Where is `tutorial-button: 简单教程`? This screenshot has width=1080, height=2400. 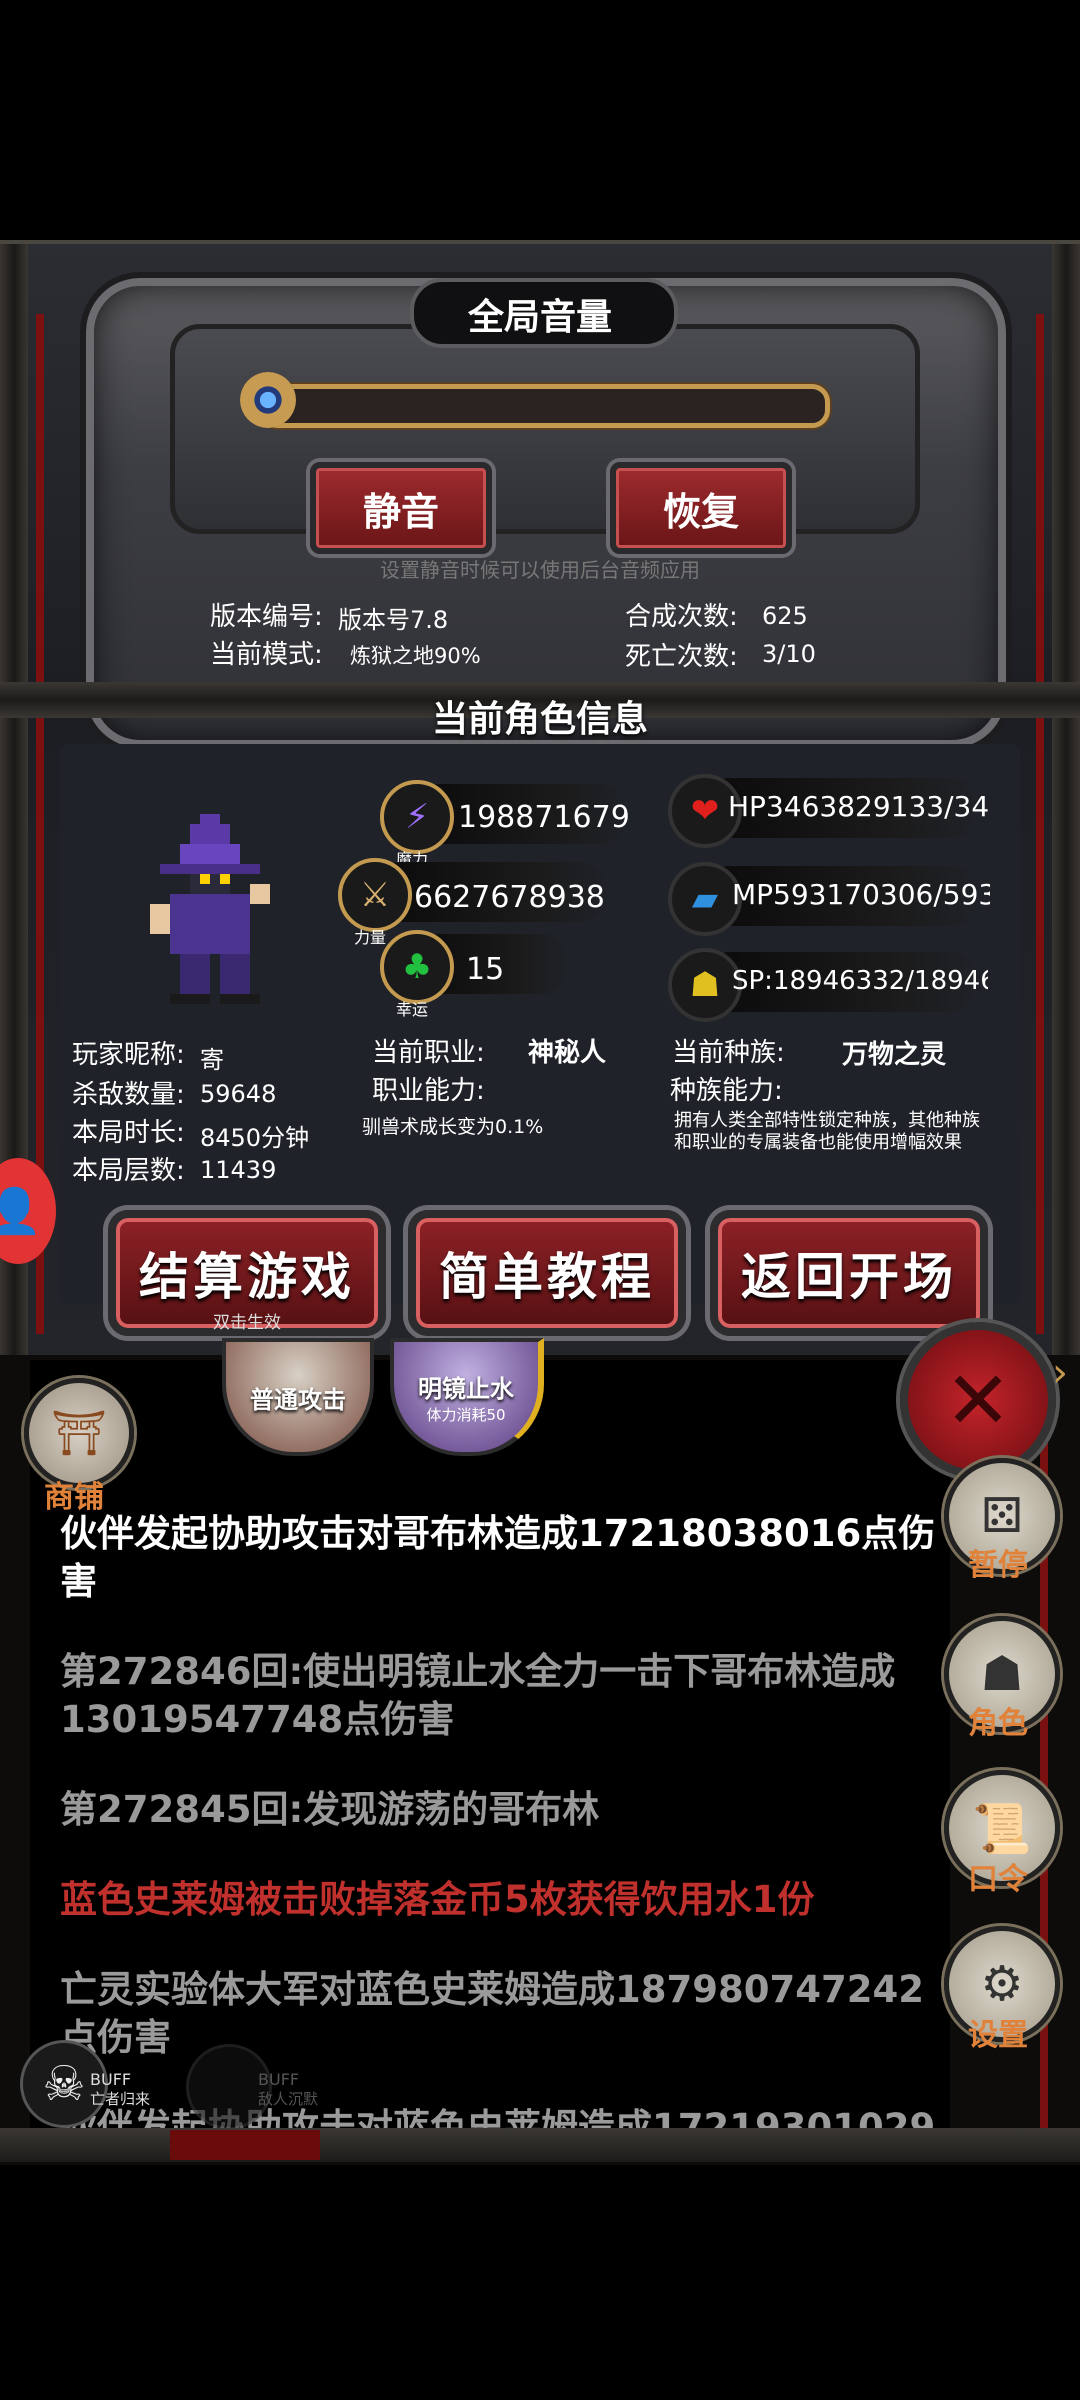 tutorial-button: 简单教程 is located at coordinates (547, 1273).